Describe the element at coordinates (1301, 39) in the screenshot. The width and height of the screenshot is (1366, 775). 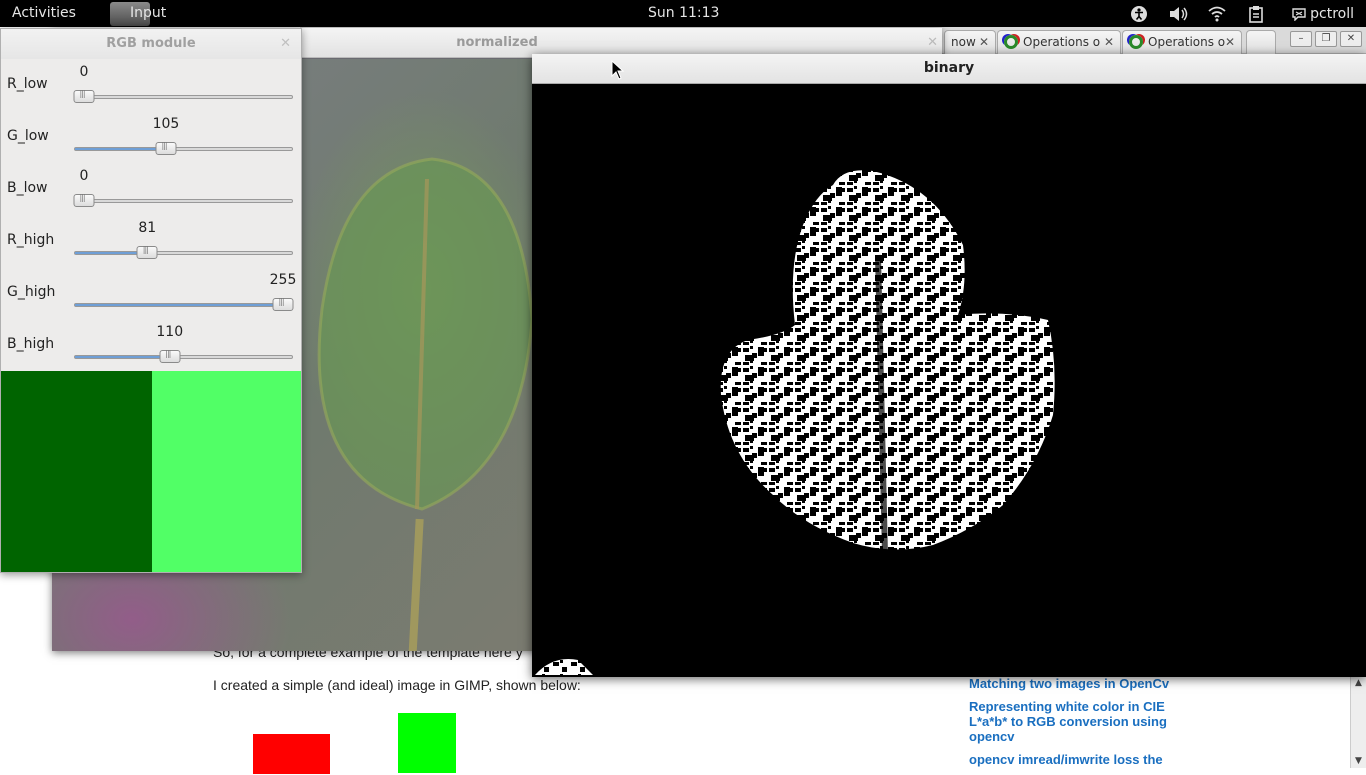
I see `minimize-icon: –` at that location.